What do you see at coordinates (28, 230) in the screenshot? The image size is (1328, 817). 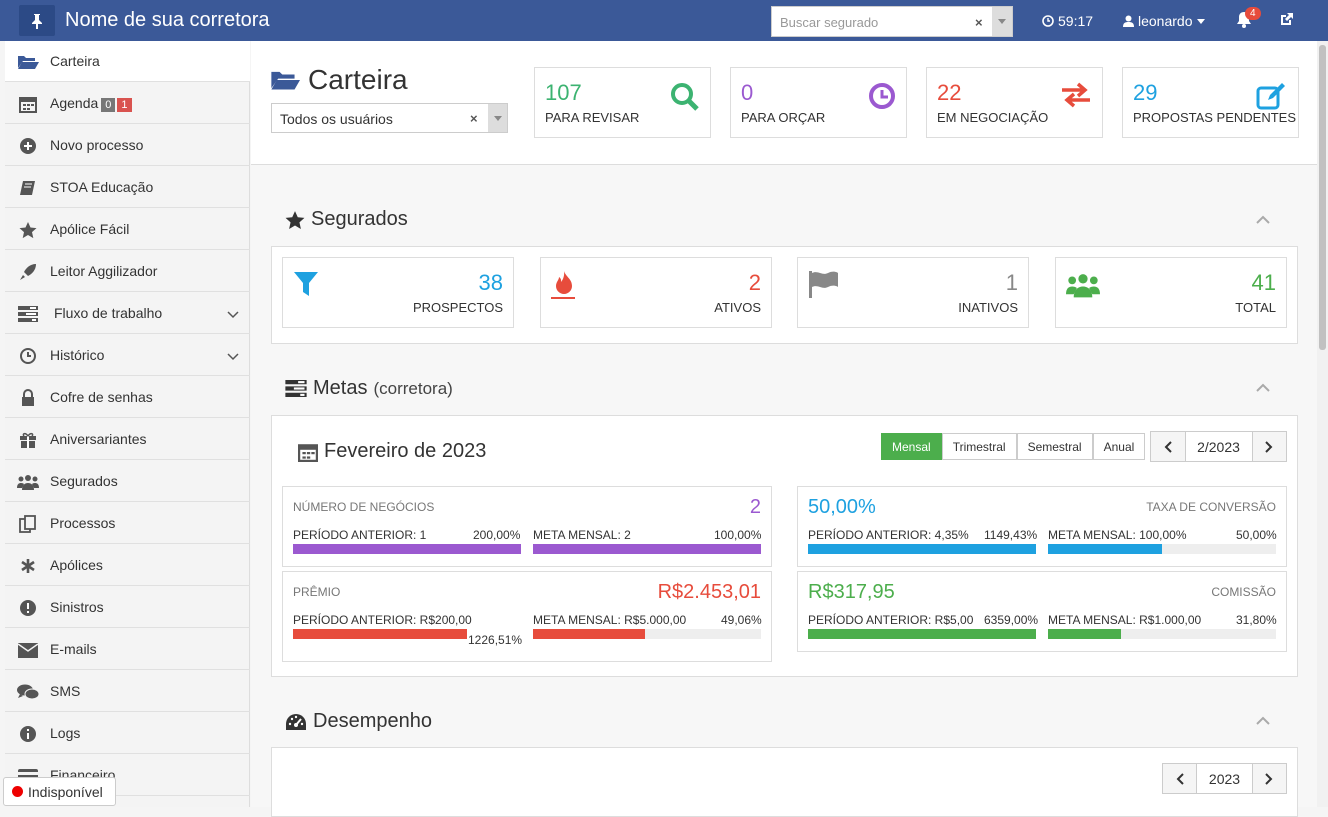 I see `star-icon` at bounding box center [28, 230].